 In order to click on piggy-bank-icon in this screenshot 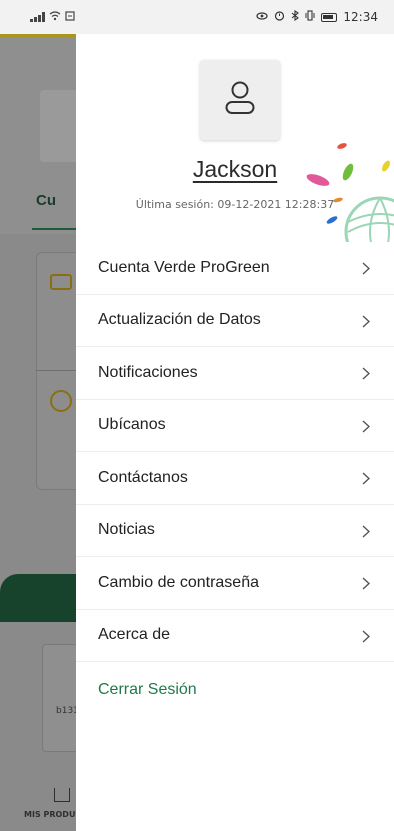, I will do `click(61, 401)`.